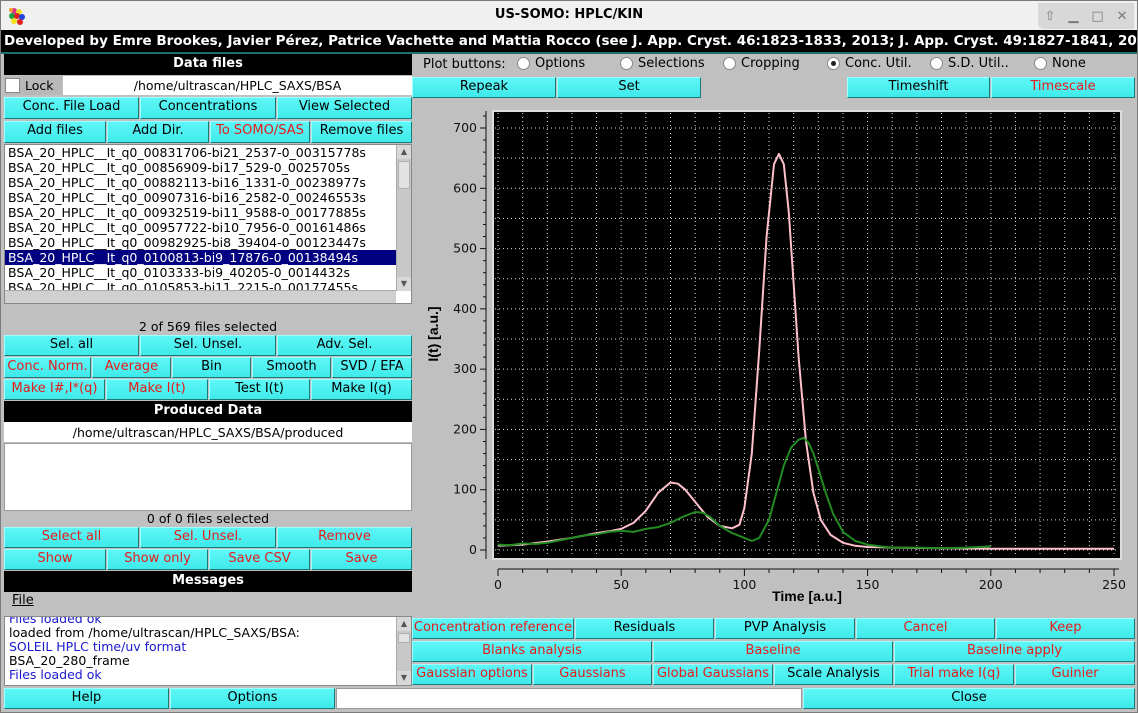 The width and height of the screenshot is (1138, 713). I want to click on blanks-analysis-button: Blanks analysis, so click(532, 651).